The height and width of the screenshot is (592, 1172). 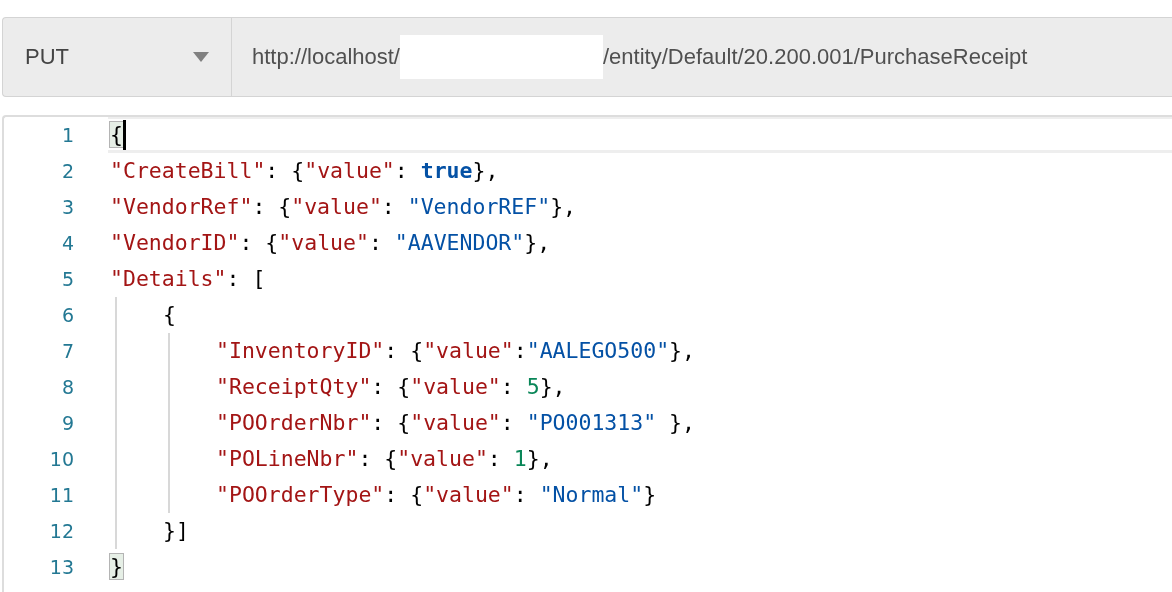 I want to click on line-number: 4, so click(x=67, y=243).